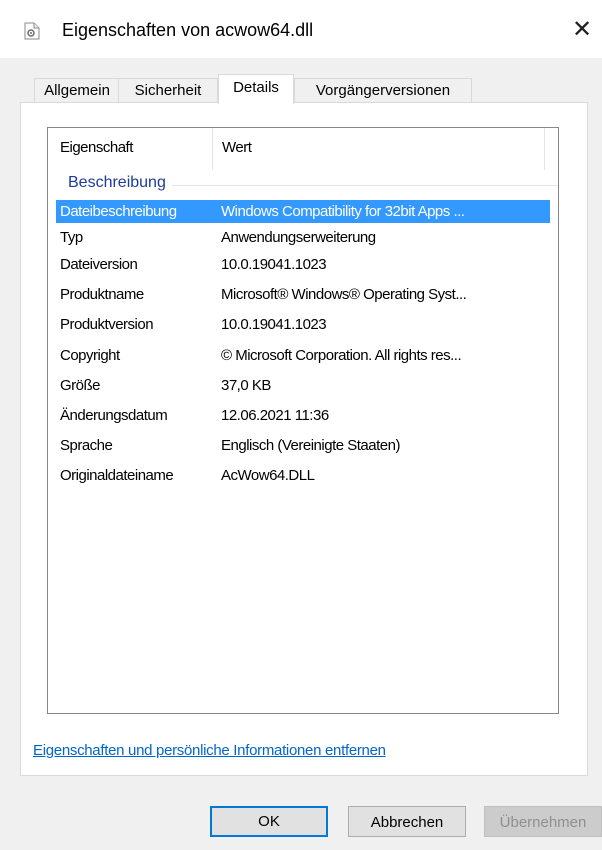 This screenshot has height=850, width=602. Describe the element at coordinates (303, 184) in the screenshot. I see `group-header: Beschreibung` at that location.